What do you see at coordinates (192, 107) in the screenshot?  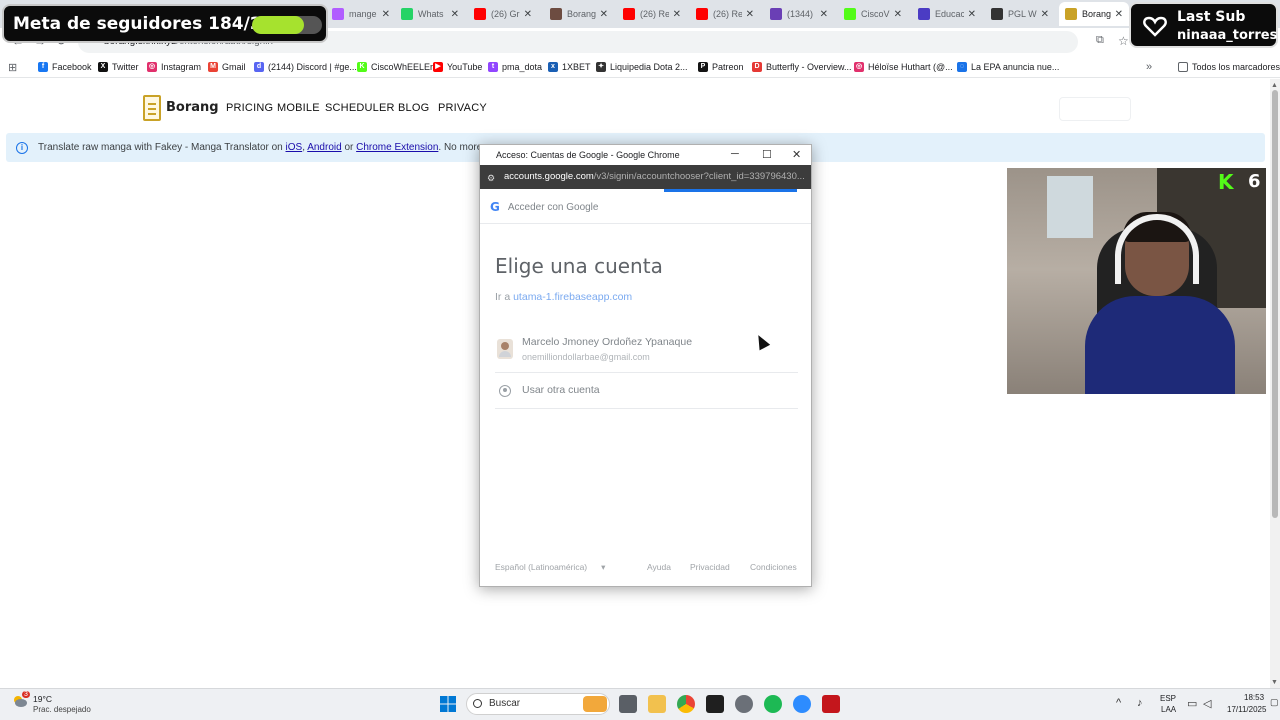 I see `site-logo-text: Borang` at bounding box center [192, 107].